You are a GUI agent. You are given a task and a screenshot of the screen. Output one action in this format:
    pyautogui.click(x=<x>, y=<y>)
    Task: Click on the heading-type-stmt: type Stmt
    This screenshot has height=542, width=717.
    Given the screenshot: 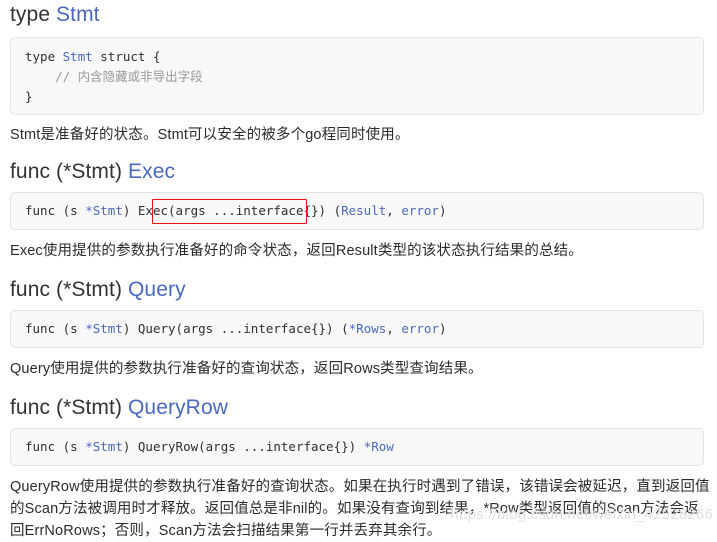 What is the action you would take?
    pyautogui.click(x=55, y=15)
    